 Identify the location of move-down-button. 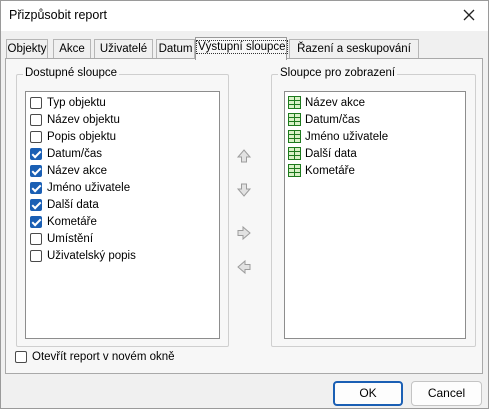
(244, 189).